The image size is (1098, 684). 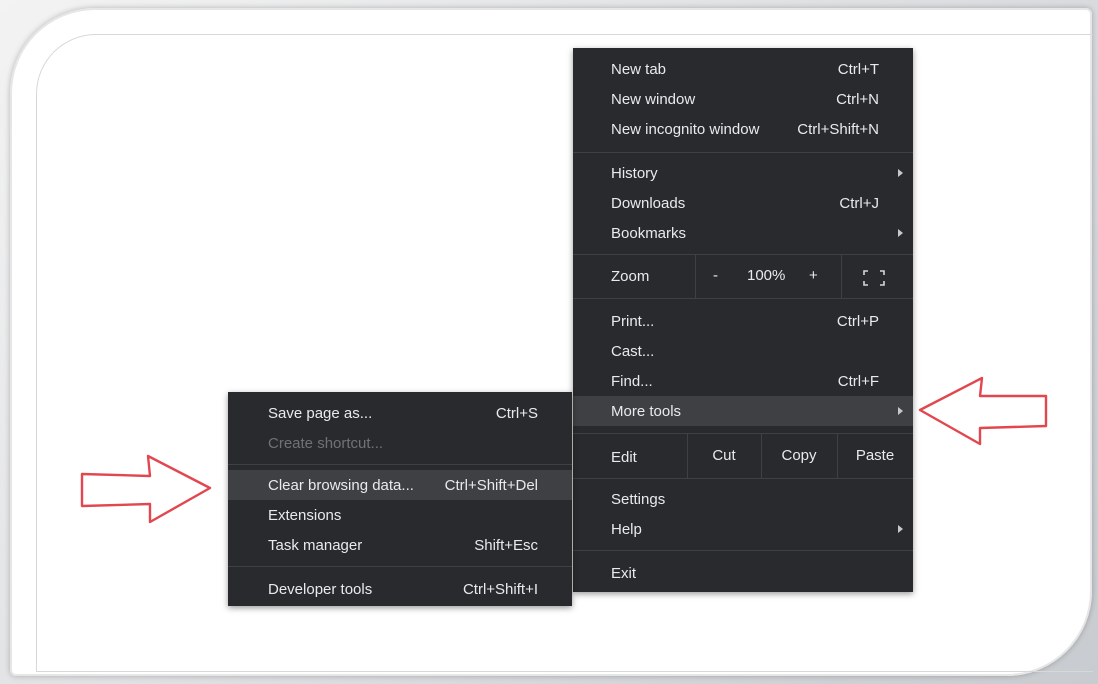 I want to click on zoom-in-button: +, so click(x=813, y=275).